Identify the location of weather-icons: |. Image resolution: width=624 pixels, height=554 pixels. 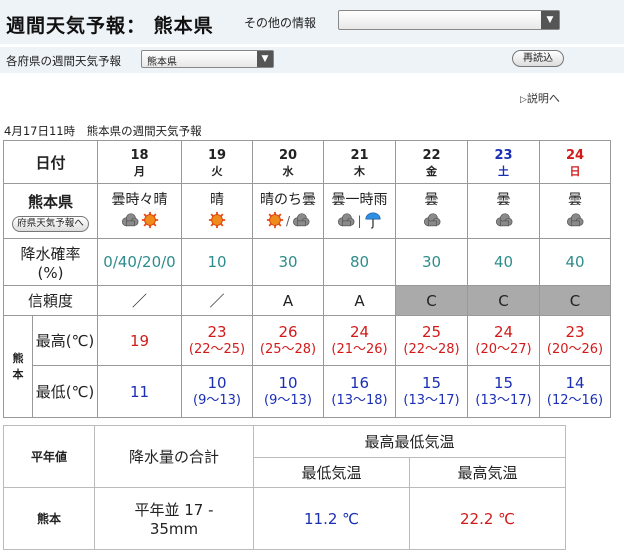
(359, 221).